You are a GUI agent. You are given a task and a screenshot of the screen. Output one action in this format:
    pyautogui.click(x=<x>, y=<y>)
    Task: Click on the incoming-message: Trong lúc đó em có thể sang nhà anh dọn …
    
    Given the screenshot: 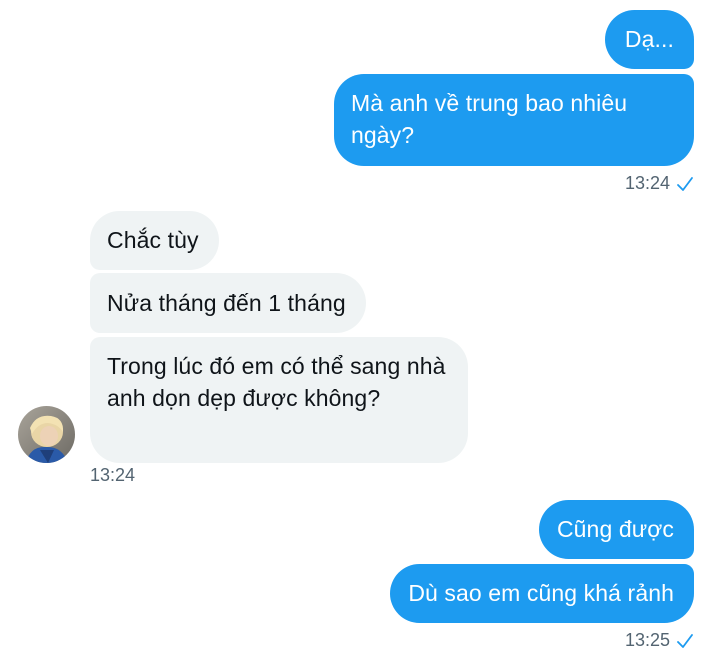 What is the action you would take?
    pyautogui.click(x=279, y=400)
    